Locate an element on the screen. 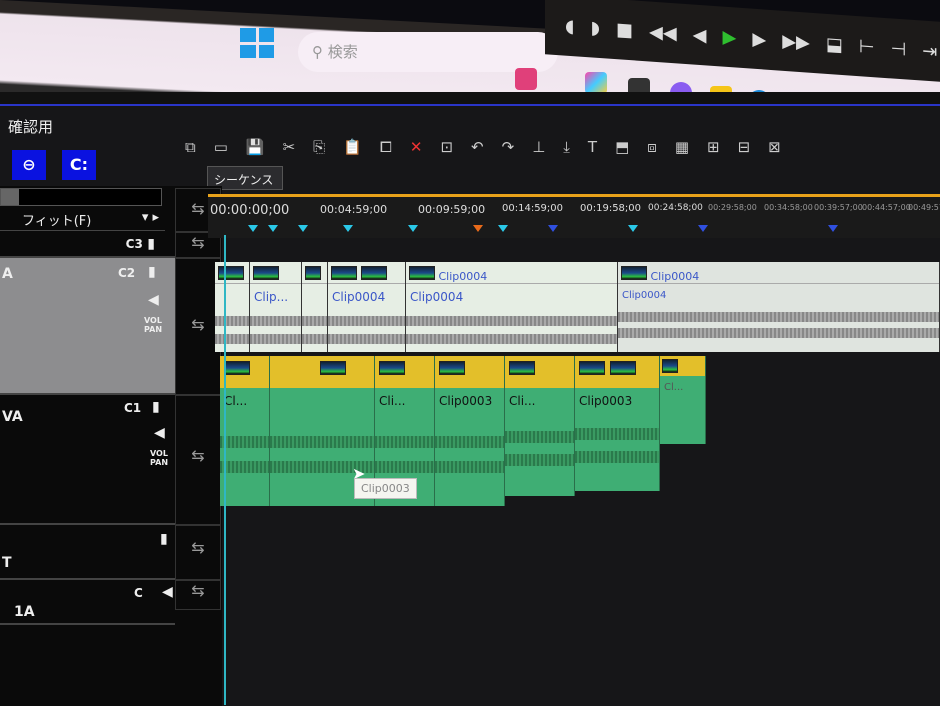  drive-button: C: is located at coordinates (79, 165).